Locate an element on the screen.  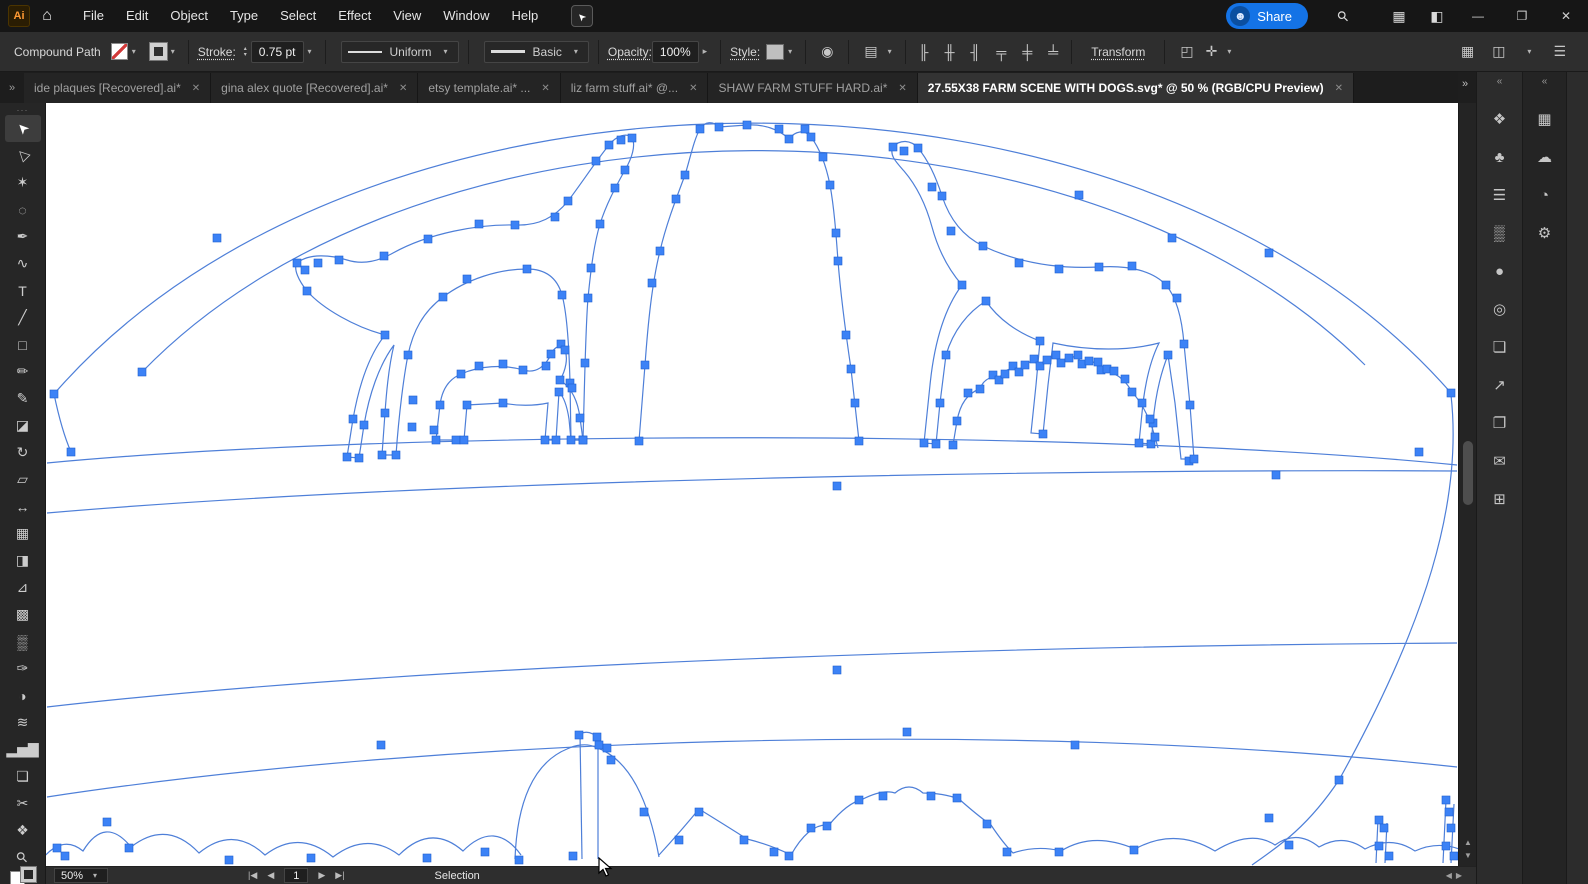
stroke-weight-label: Stroke: is located at coordinates (217, 52).